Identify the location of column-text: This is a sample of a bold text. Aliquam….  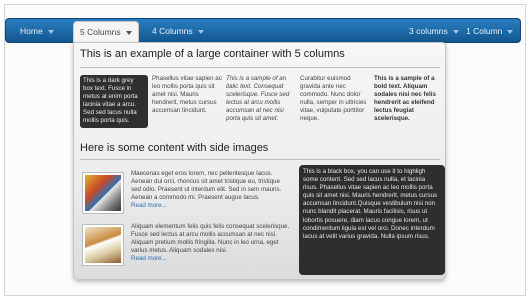
(405, 99).